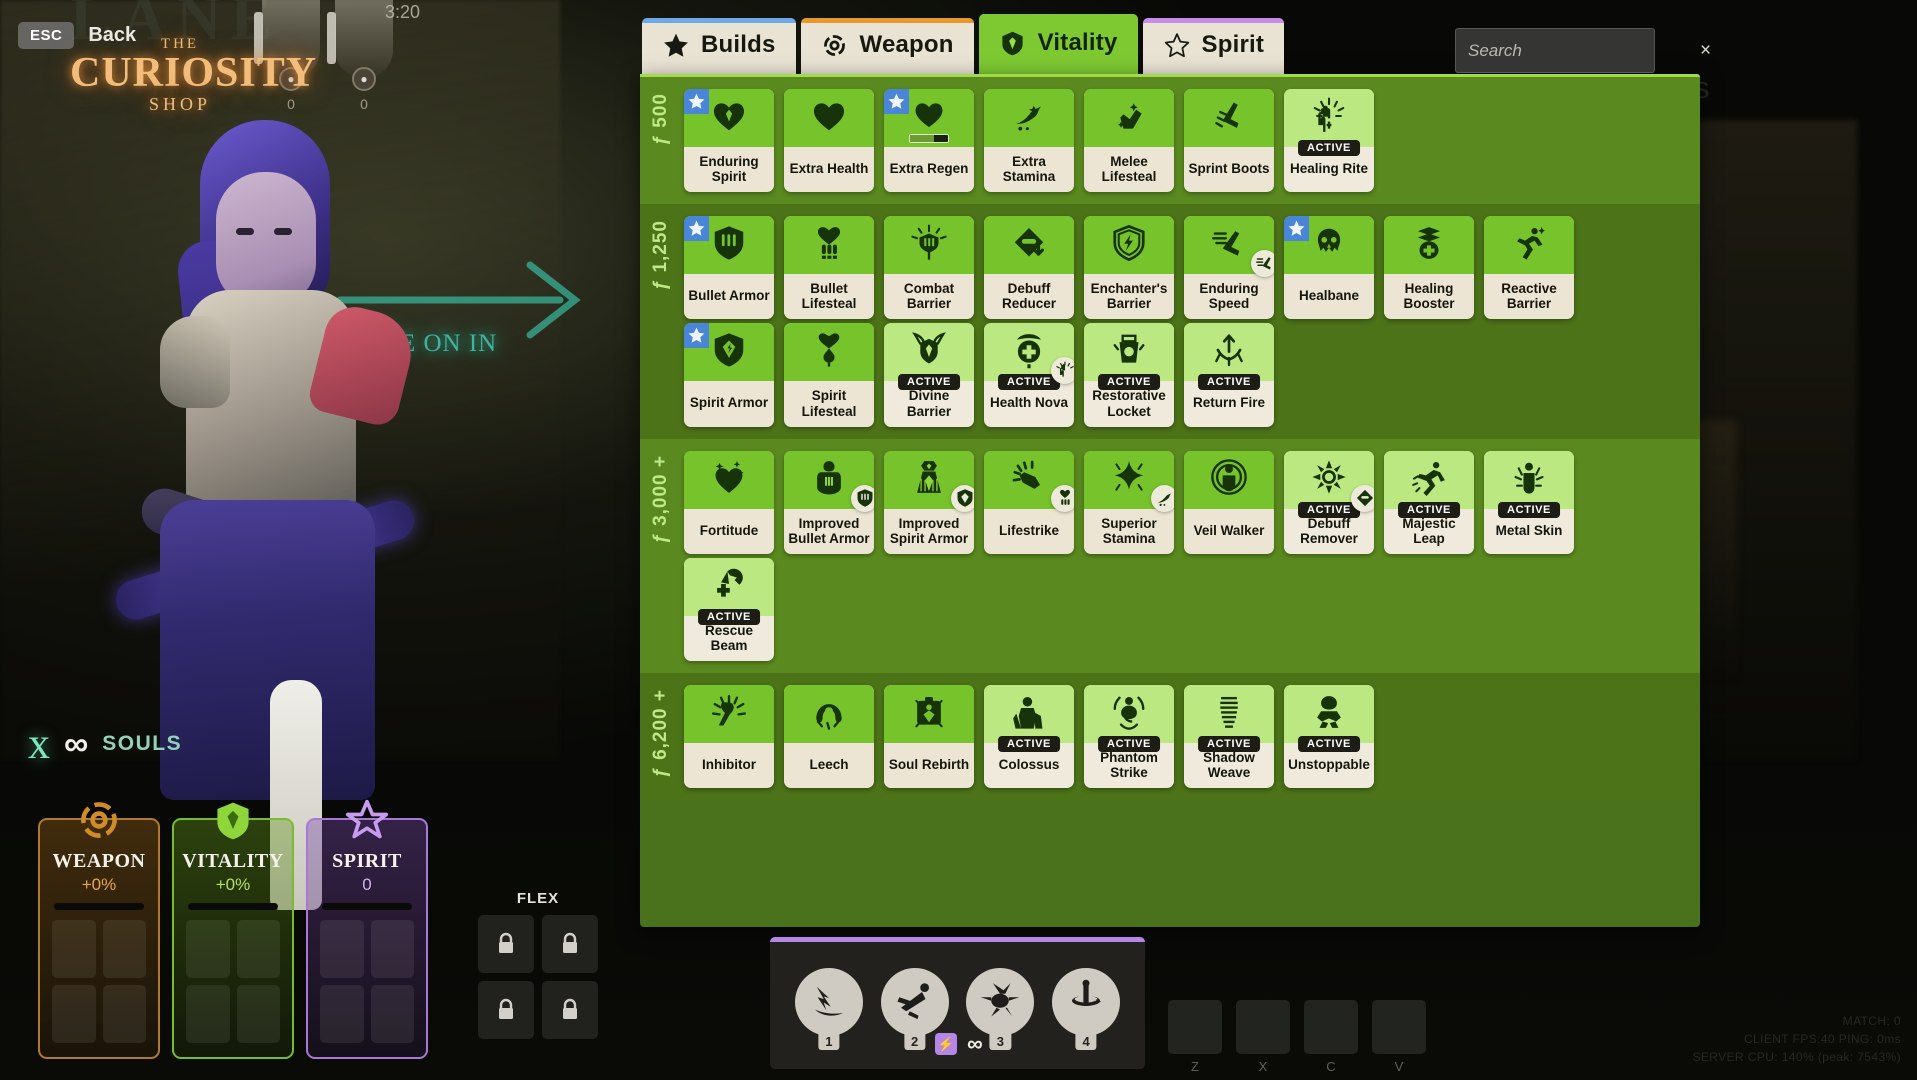 The width and height of the screenshot is (1917, 1080). I want to click on item-card-enchanter-s-barrier: Enchanter's Barrier, so click(1129, 268).